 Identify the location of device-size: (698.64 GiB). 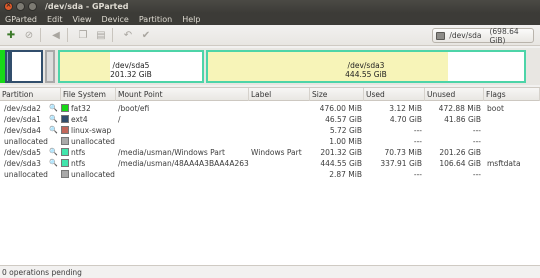
(504, 35).